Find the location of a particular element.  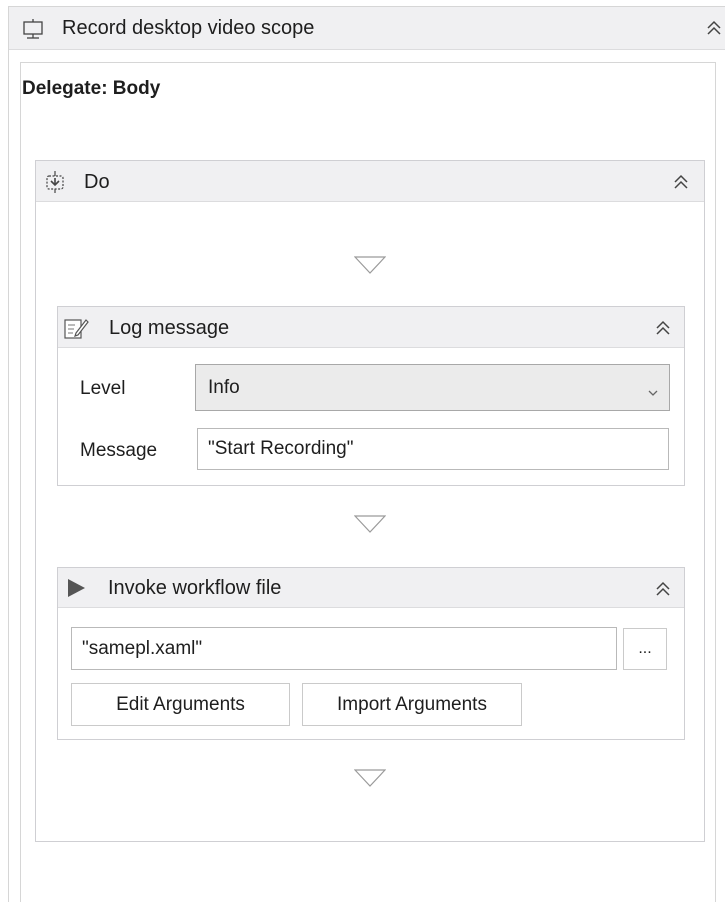

do-title: Do is located at coordinates (97, 182).